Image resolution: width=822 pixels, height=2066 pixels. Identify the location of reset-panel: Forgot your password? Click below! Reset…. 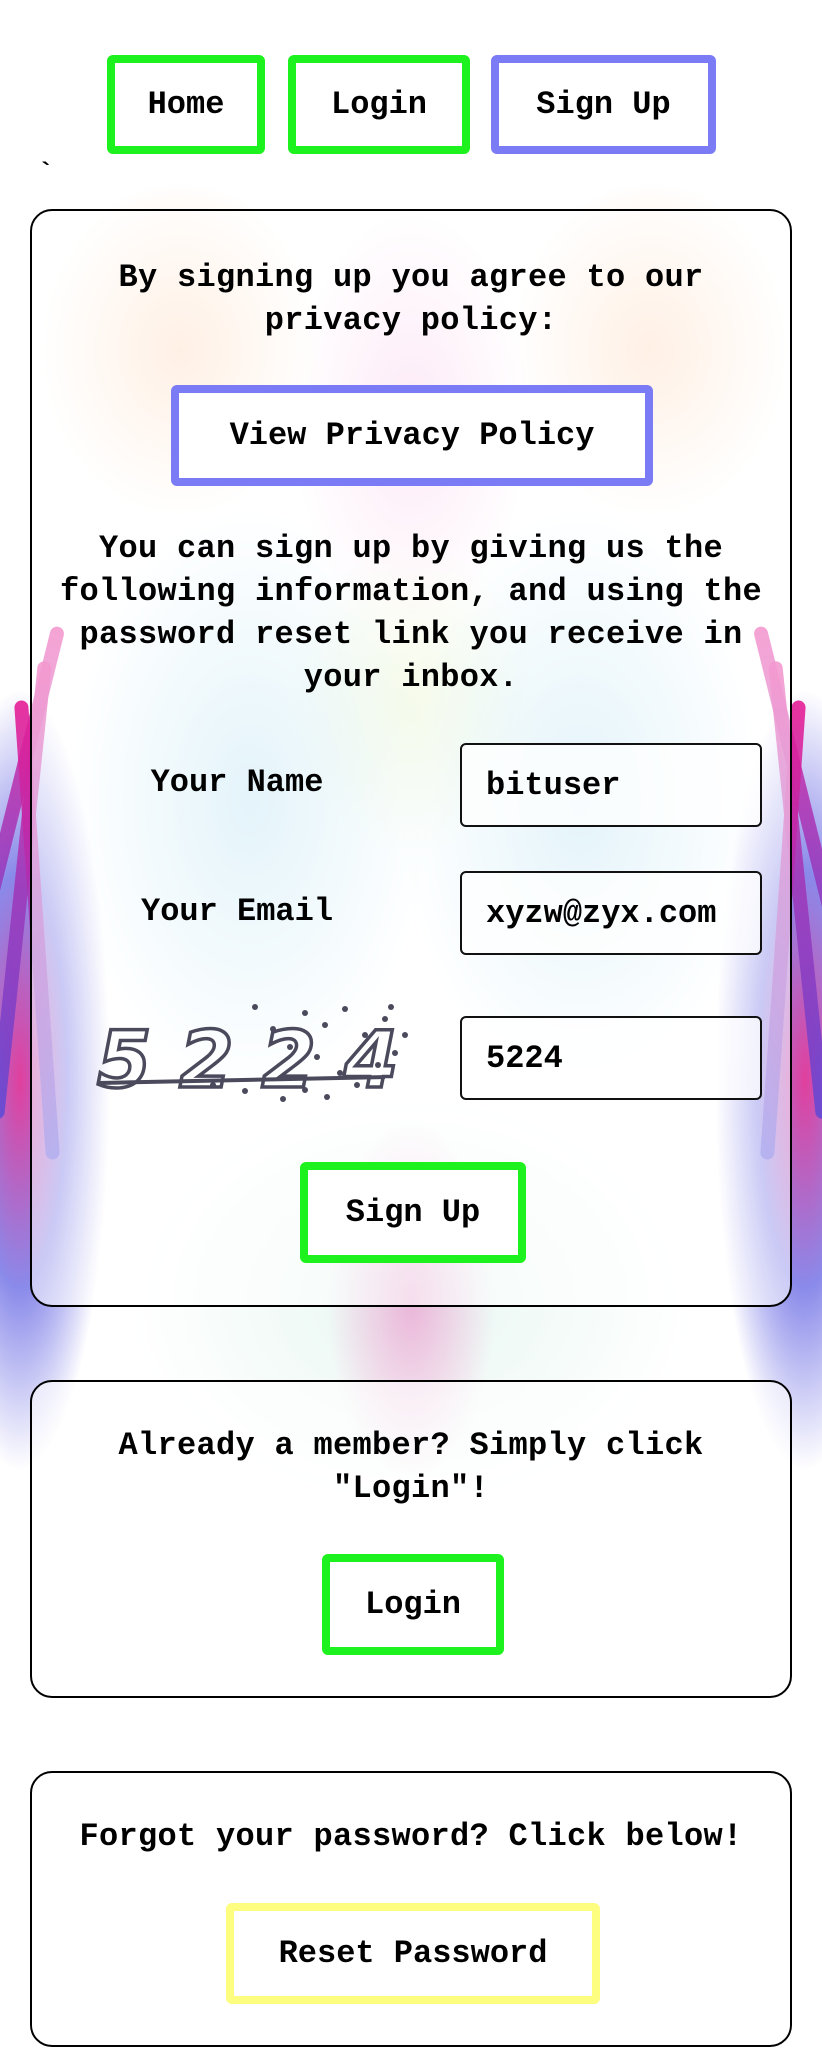
(411, 1909).